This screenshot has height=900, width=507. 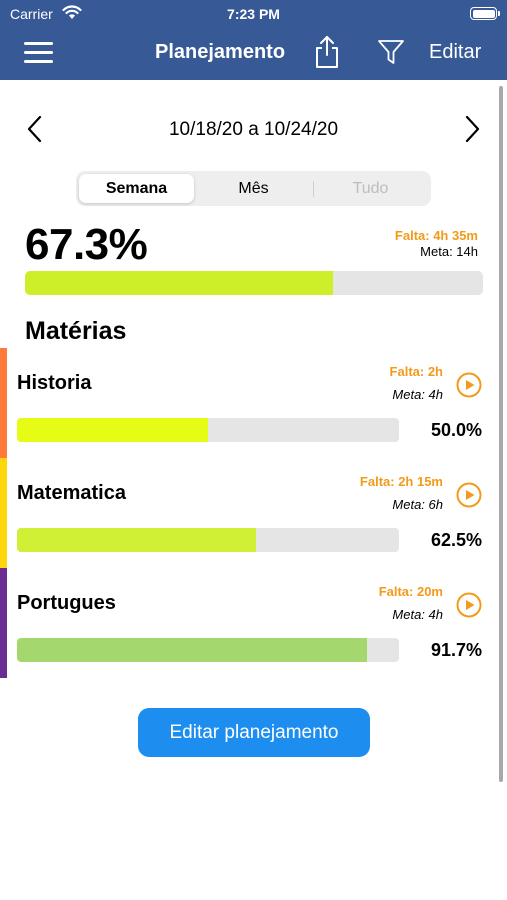 I want to click on date-navigator: 10/18/20 a 10/24/20, so click(x=253, y=130).